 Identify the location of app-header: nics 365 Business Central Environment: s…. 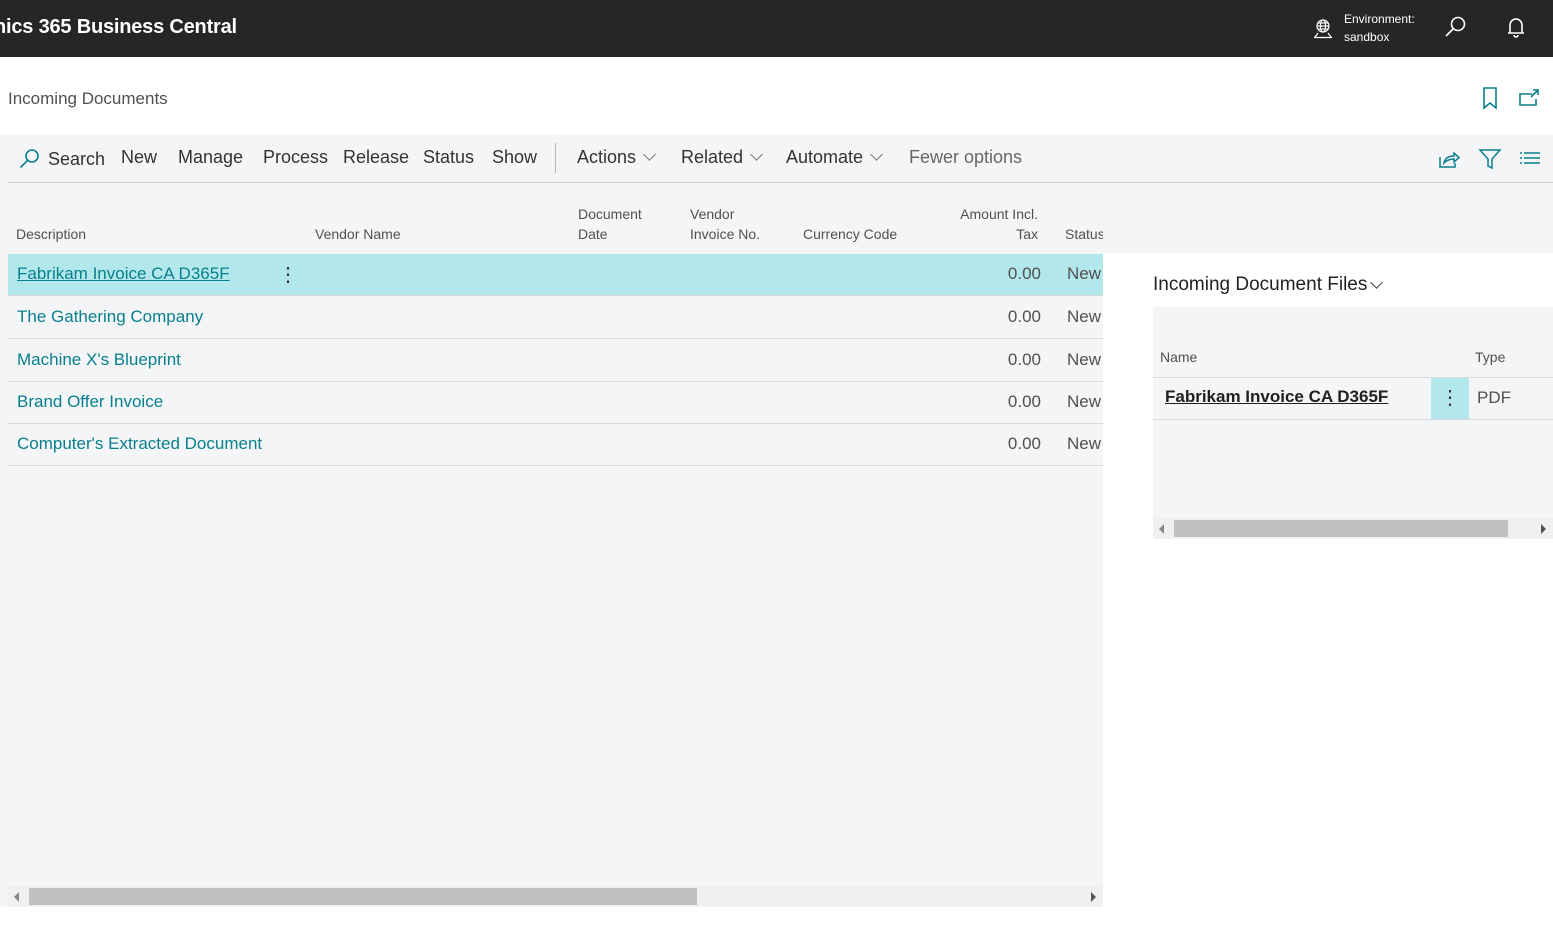
(776, 28).